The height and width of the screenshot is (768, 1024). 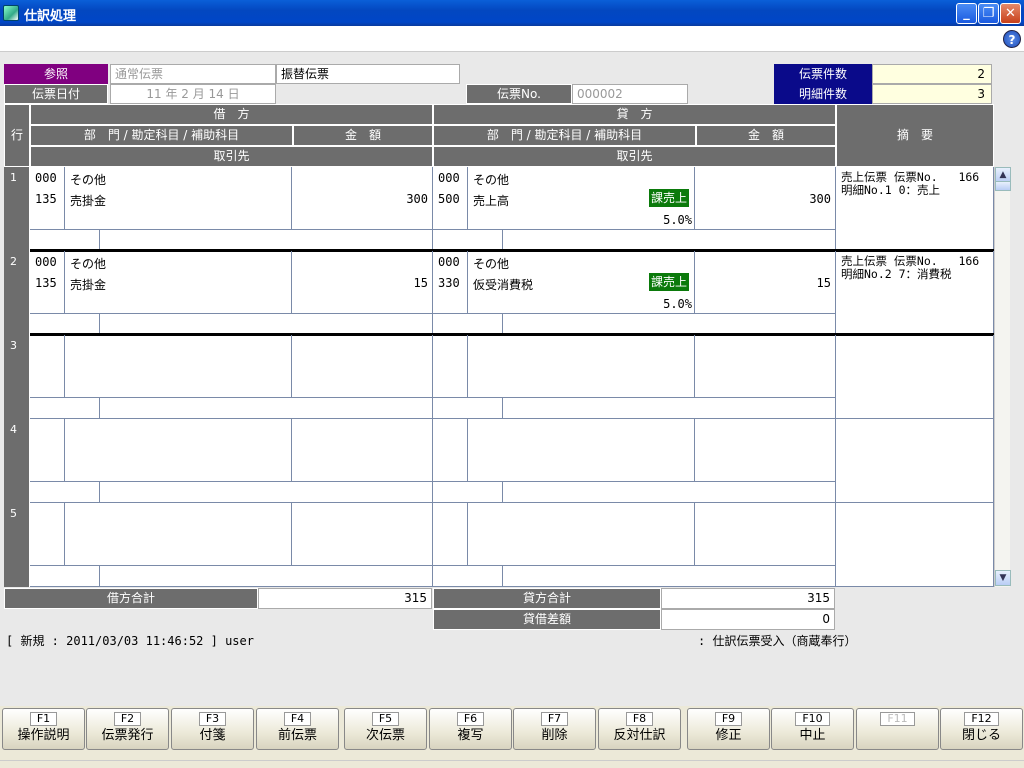 I want to click on credit-header: 貸 方, so click(x=634, y=114).